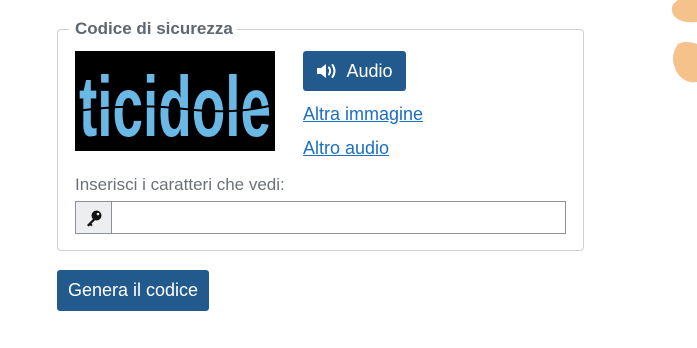  I want to click on speaker-volume-icon, so click(327, 71).